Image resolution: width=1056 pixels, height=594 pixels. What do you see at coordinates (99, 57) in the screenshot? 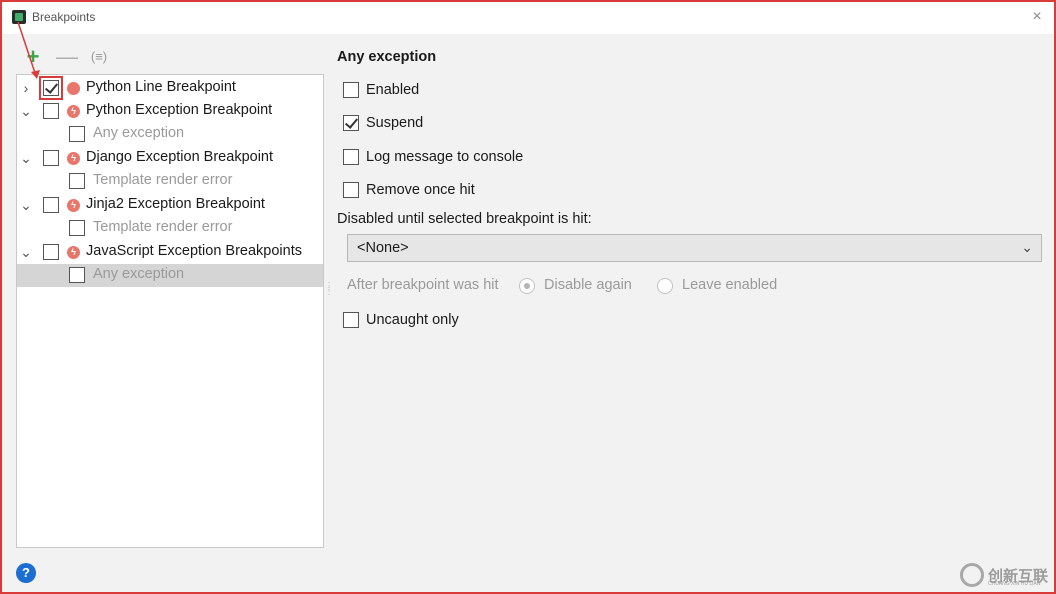
I see `group-by-file-button: (≡)` at bounding box center [99, 57].